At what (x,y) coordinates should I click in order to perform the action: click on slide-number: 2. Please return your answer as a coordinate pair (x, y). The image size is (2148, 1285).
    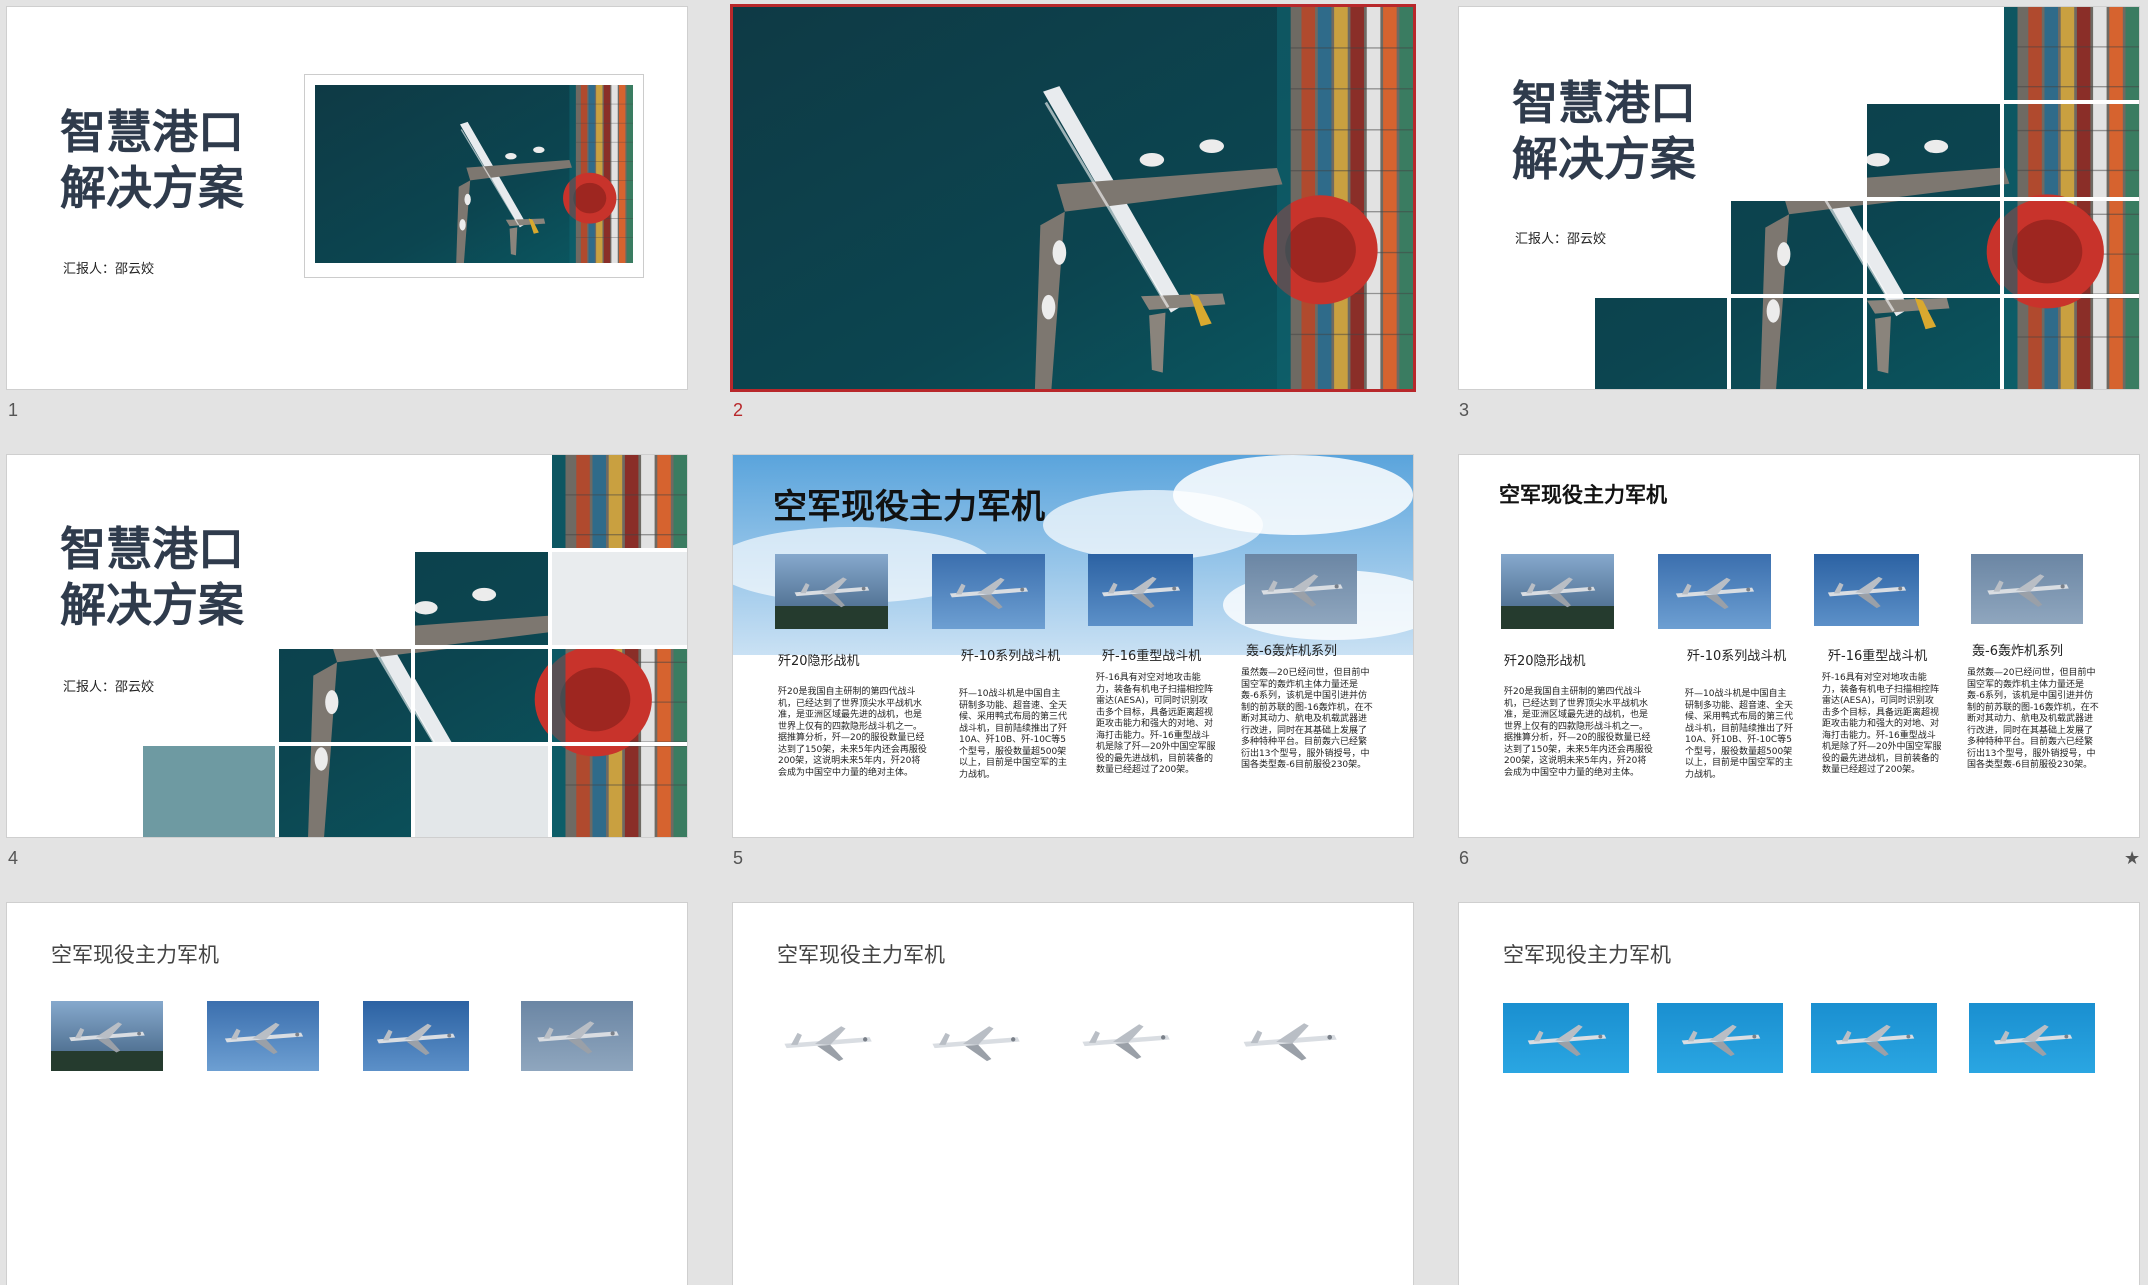
    Looking at the image, I should click on (738, 410).